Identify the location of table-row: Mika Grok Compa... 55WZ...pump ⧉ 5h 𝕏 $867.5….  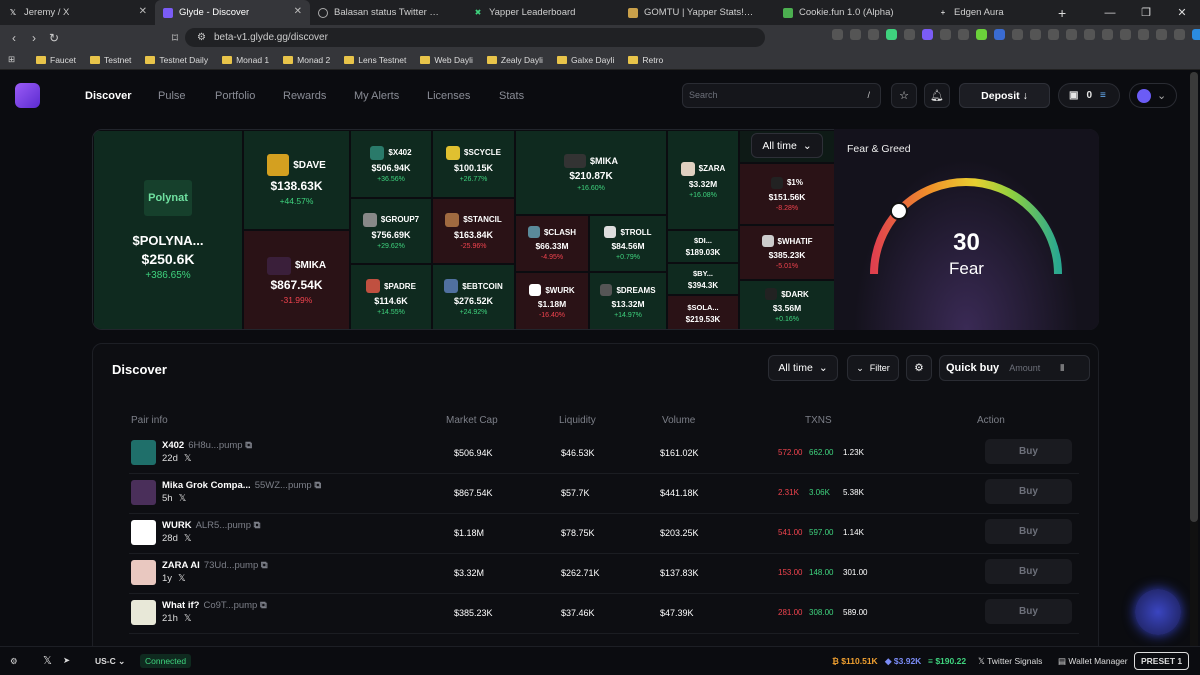
(604, 494).